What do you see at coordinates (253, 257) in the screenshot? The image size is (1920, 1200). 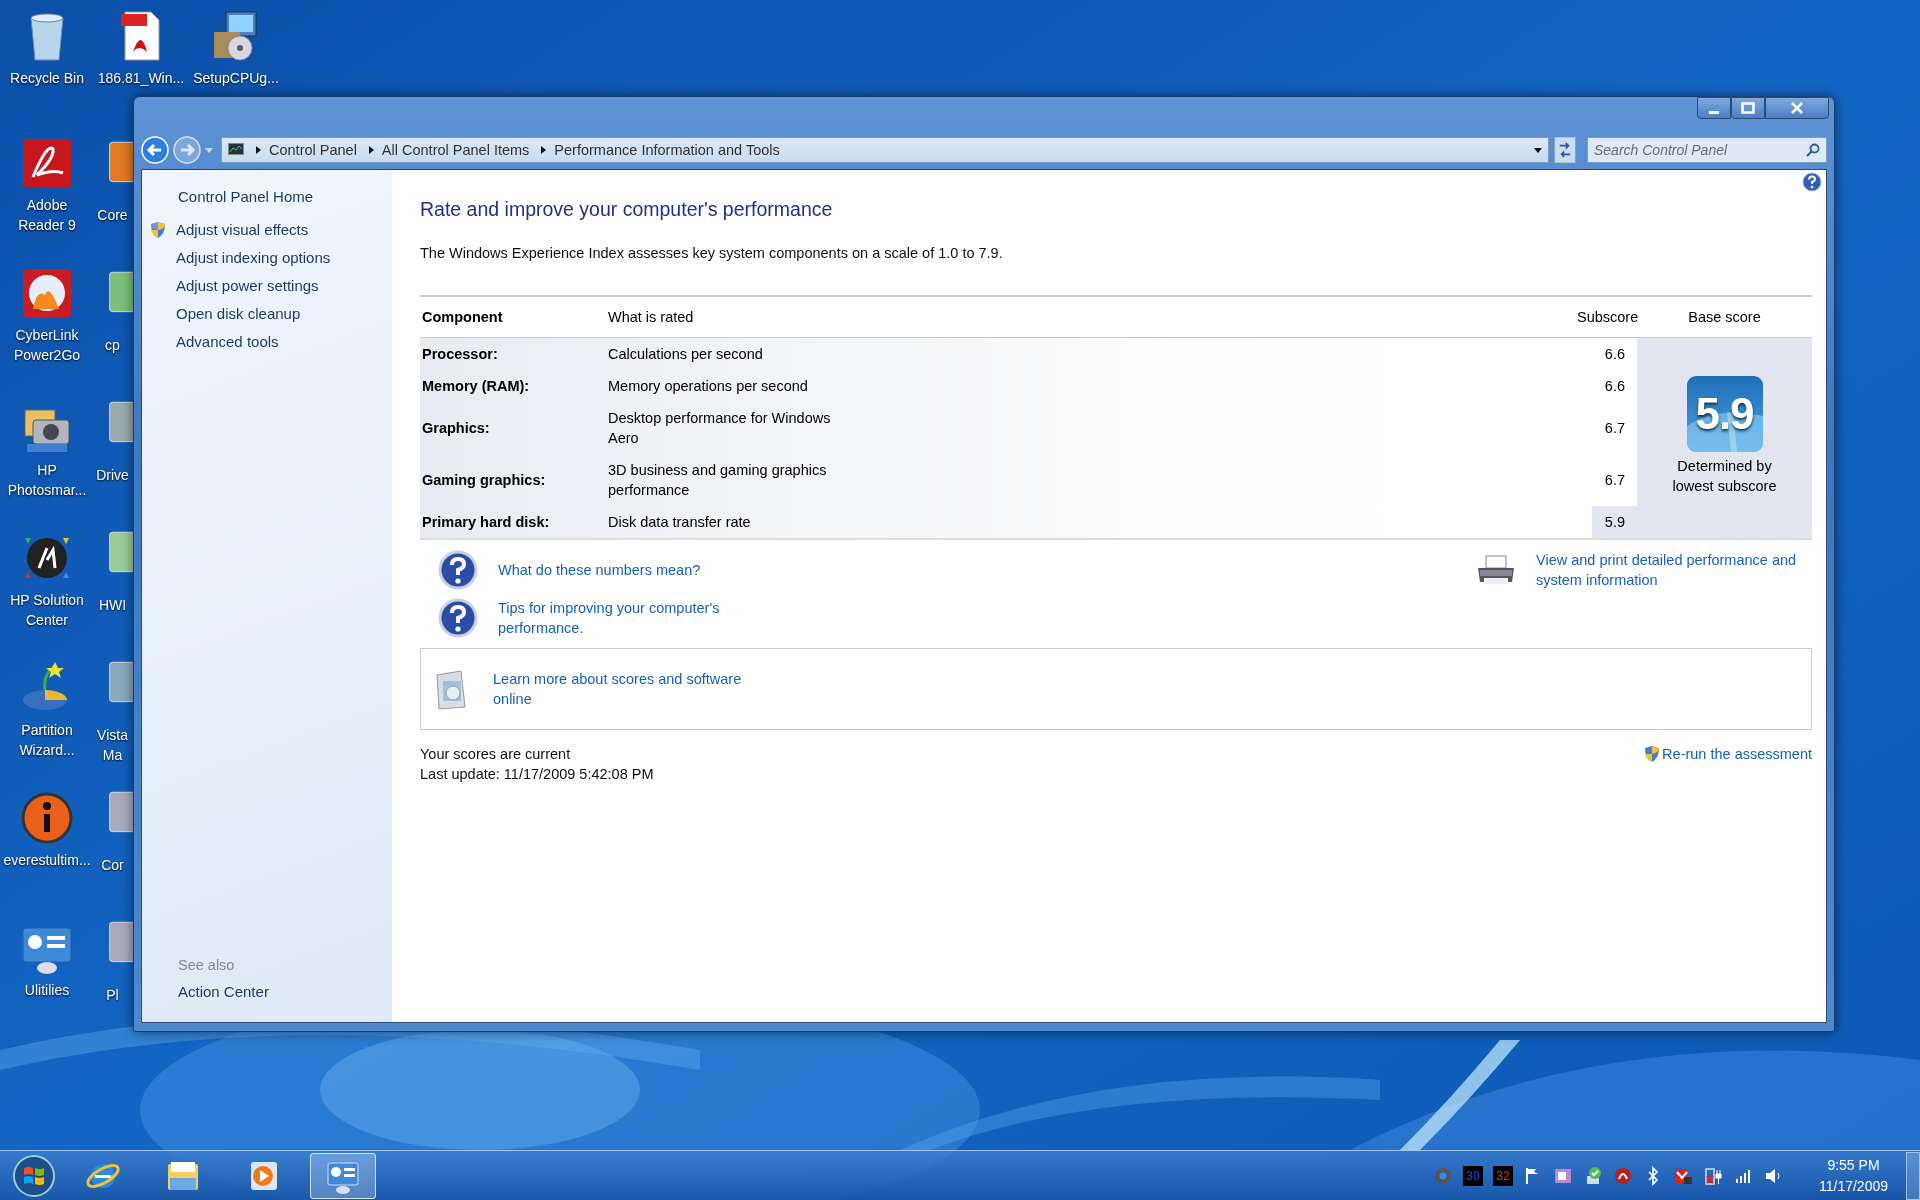 I see `sidebar-link: Adjust indexing options` at bounding box center [253, 257].